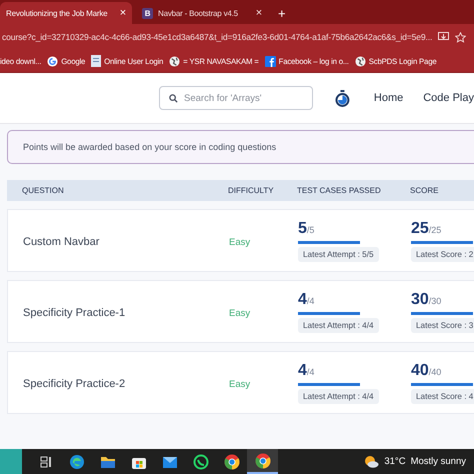  Describe the element at coordinates (74, 384) in the screenshot. I see `question-title: Specificity Practice-2` at that location.